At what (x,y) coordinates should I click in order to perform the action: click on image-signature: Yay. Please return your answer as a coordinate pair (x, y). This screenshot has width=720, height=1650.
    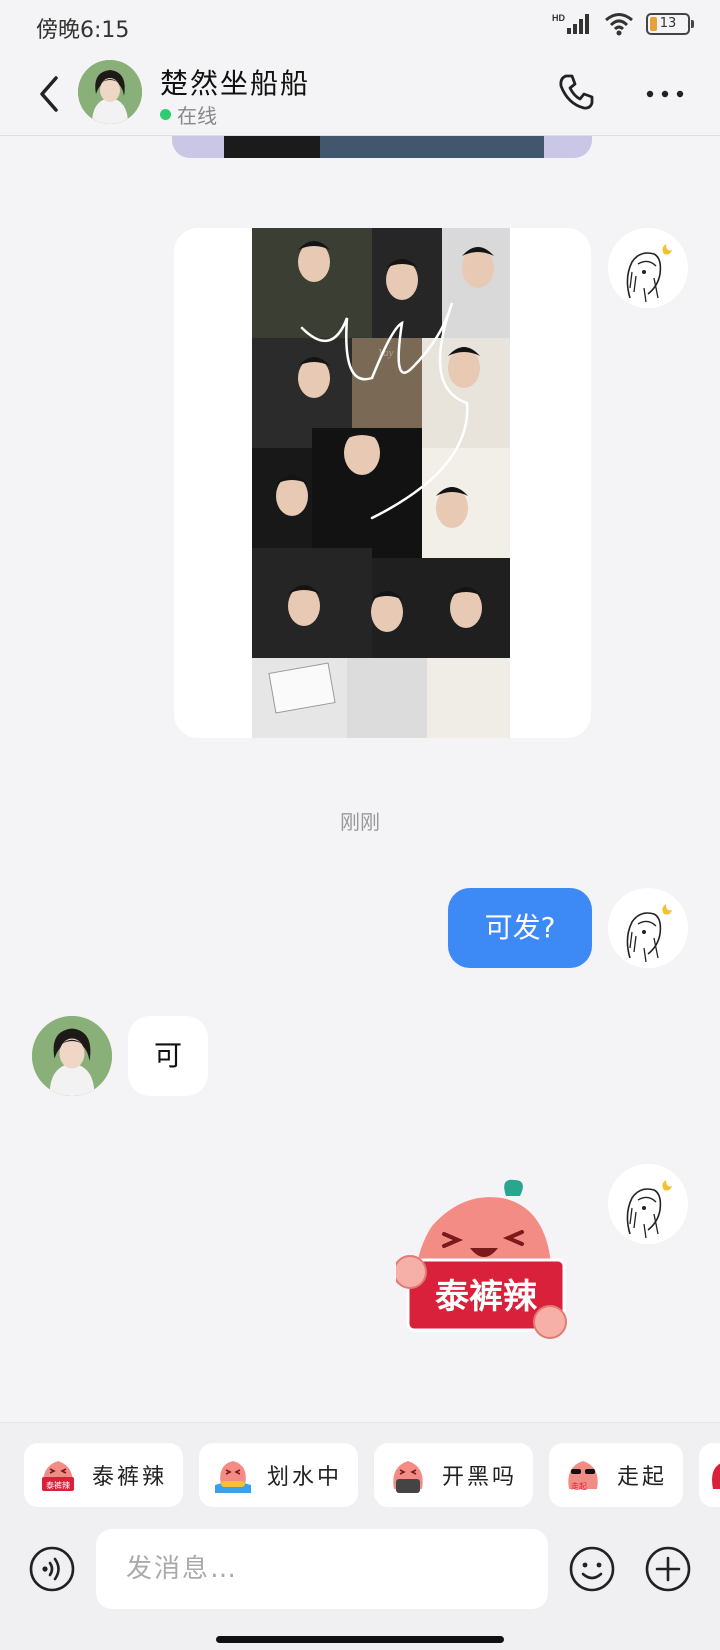
    Looking at the image, I should click on (386, 353).